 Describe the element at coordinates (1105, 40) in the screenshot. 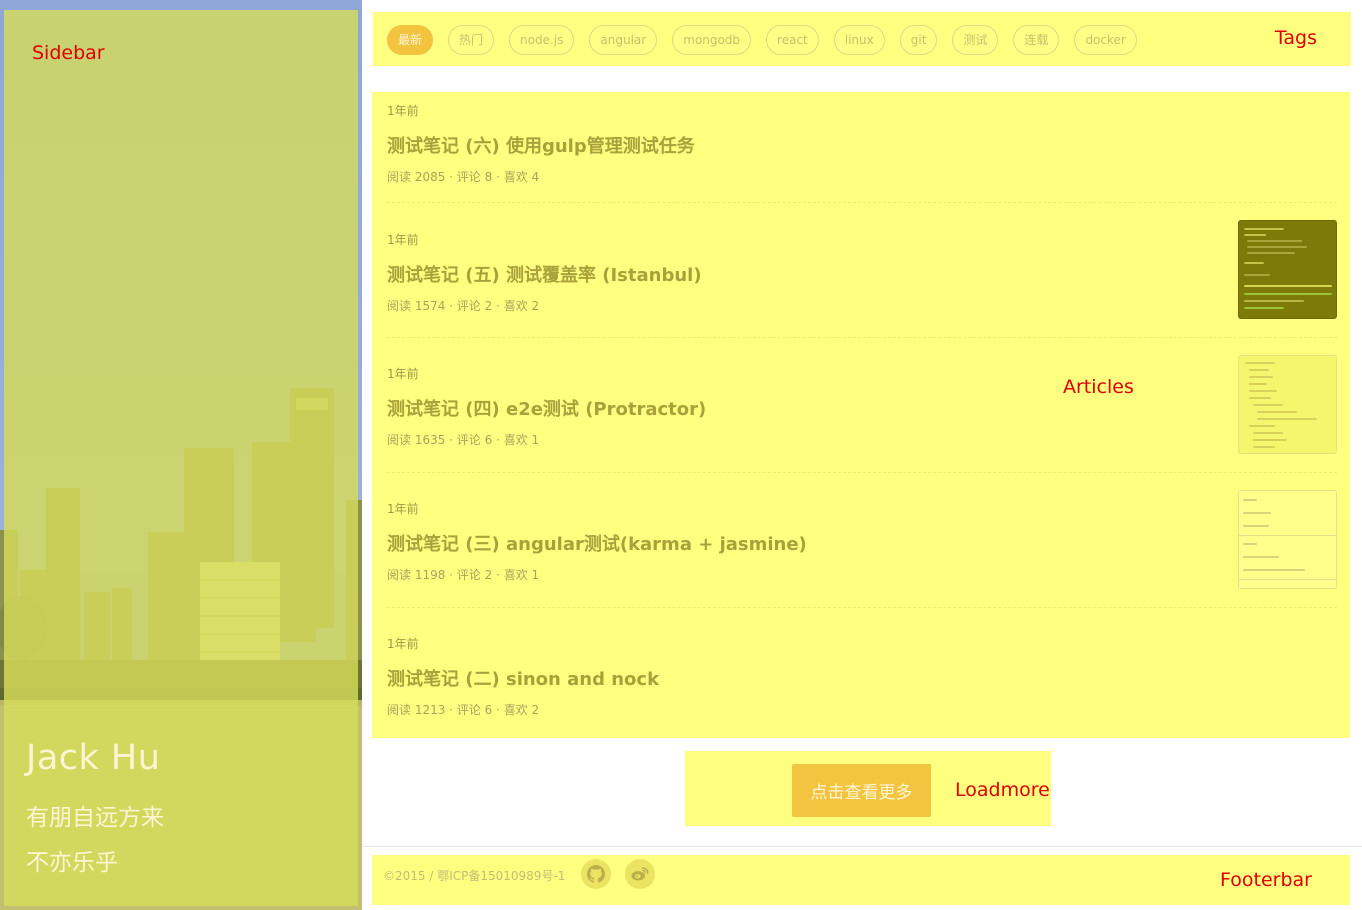

I see `tag-docker: docker` at that location.